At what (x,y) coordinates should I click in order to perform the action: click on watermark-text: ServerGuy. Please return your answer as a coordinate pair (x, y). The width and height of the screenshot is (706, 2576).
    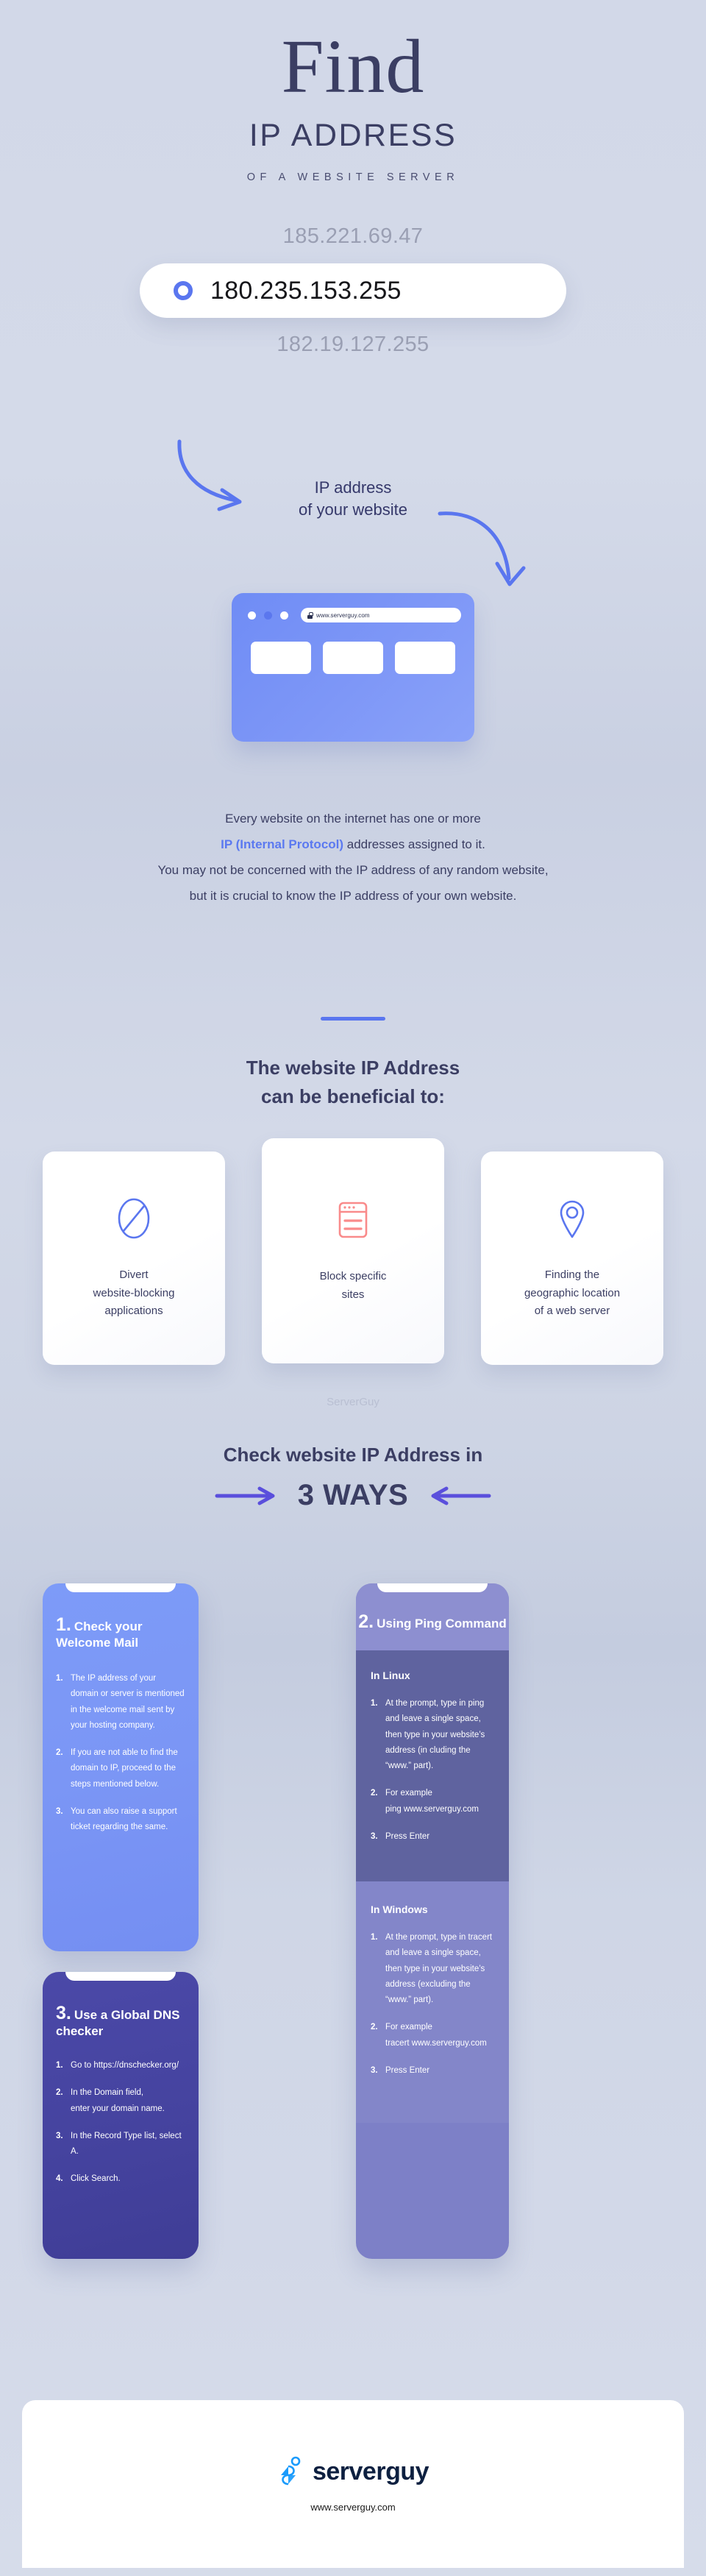
    Looking at the image, I should click on (353, 1402).